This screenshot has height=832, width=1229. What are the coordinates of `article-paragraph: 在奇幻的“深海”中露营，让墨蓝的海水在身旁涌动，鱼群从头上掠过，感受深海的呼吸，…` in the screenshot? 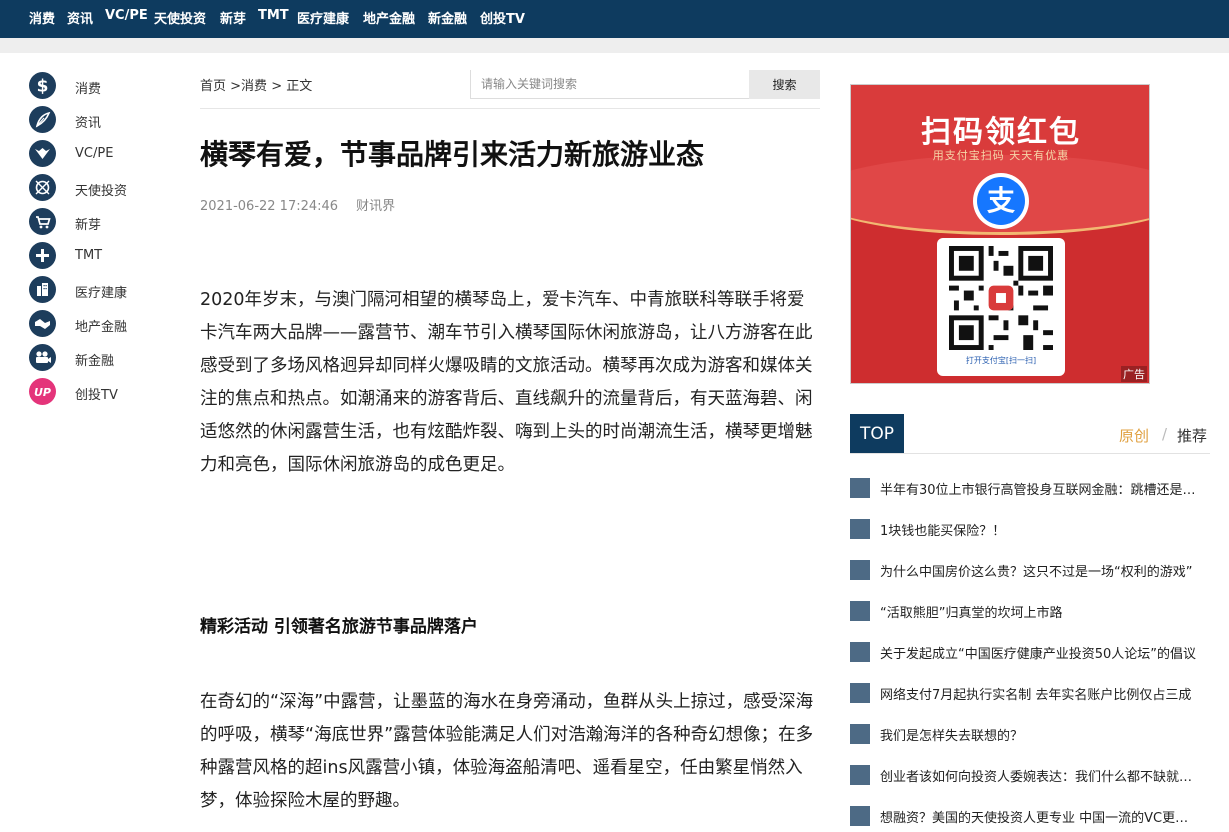 It's located at (507, 751).